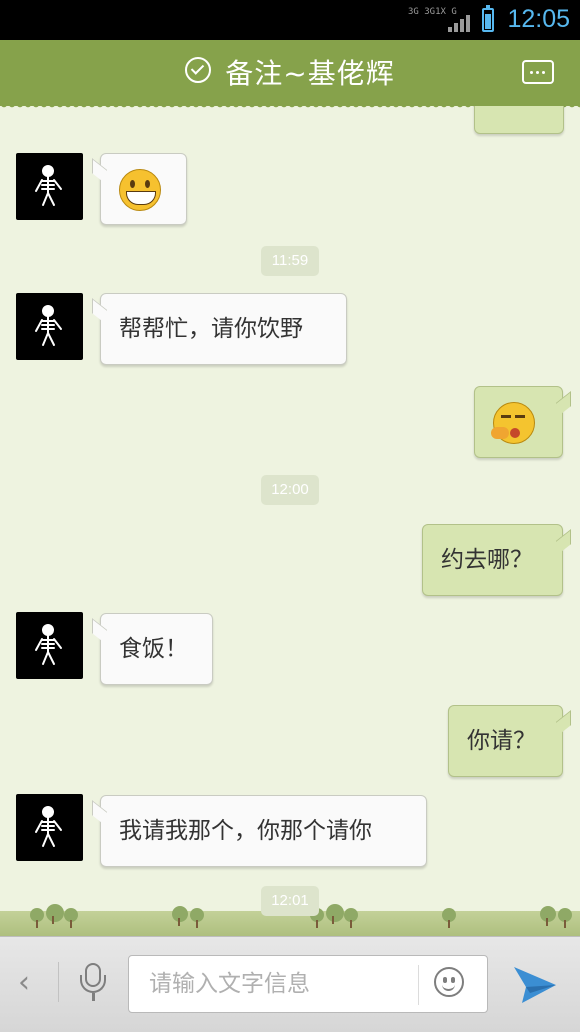  I want to click on status-bar: 3G 3G1X G 12:05, so click(290, 20).